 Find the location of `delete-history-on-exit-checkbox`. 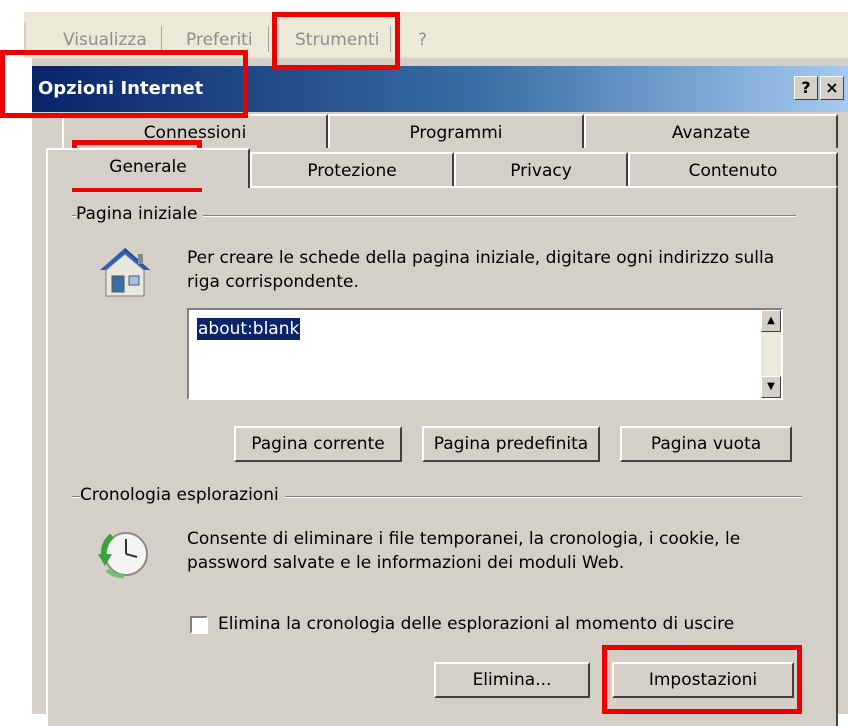

delete-history-on-exit-checkbox is located at coordinates (199, 625).